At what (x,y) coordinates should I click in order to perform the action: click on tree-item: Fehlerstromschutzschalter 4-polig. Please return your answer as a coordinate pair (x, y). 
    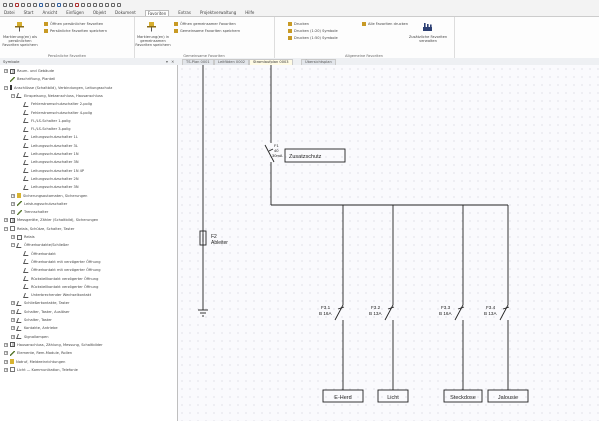
    Looking at the image, I should click on (55, 113).